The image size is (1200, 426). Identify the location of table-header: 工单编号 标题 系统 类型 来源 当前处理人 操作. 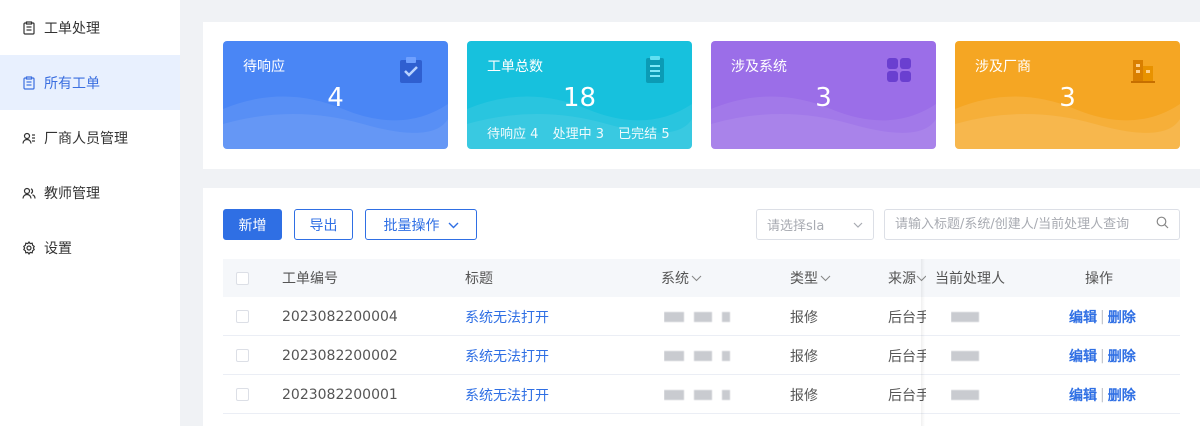
(701, 278).